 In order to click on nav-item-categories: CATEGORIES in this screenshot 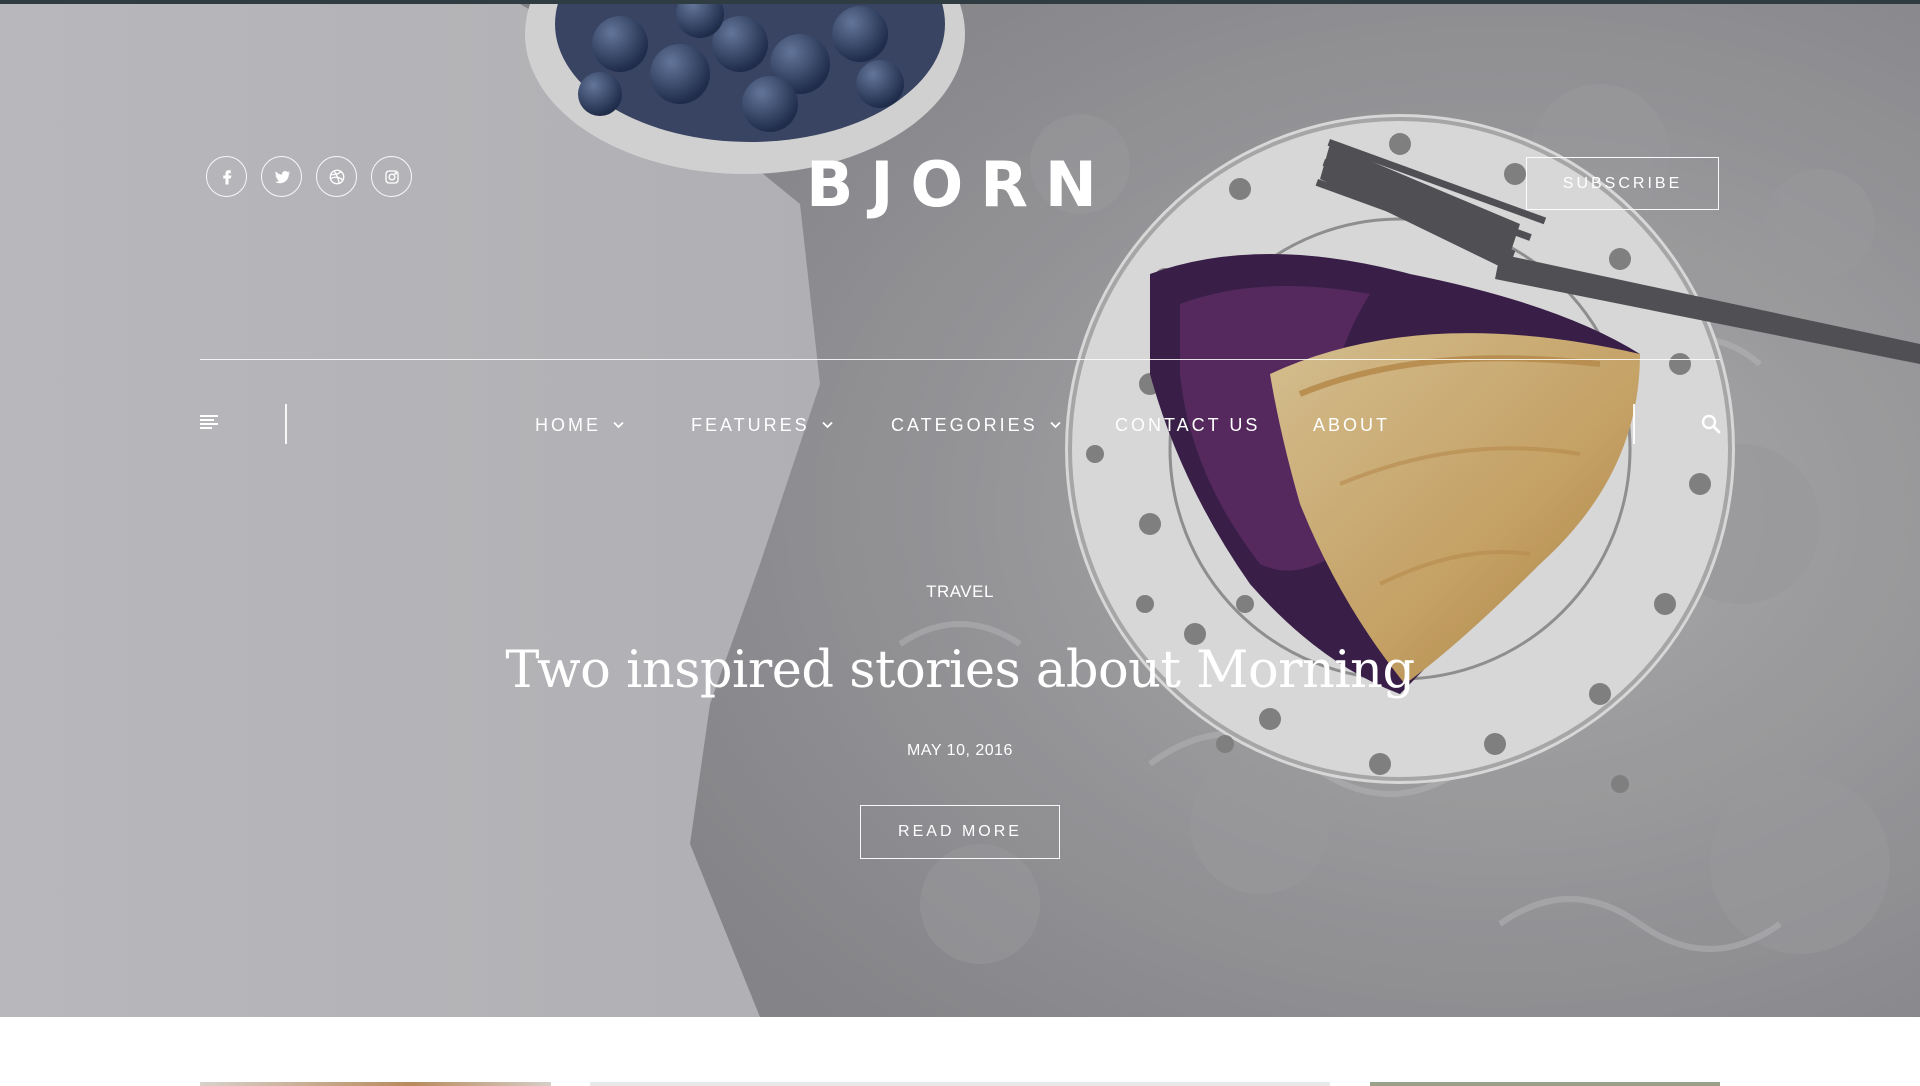, I will do `click(976, 425)`.